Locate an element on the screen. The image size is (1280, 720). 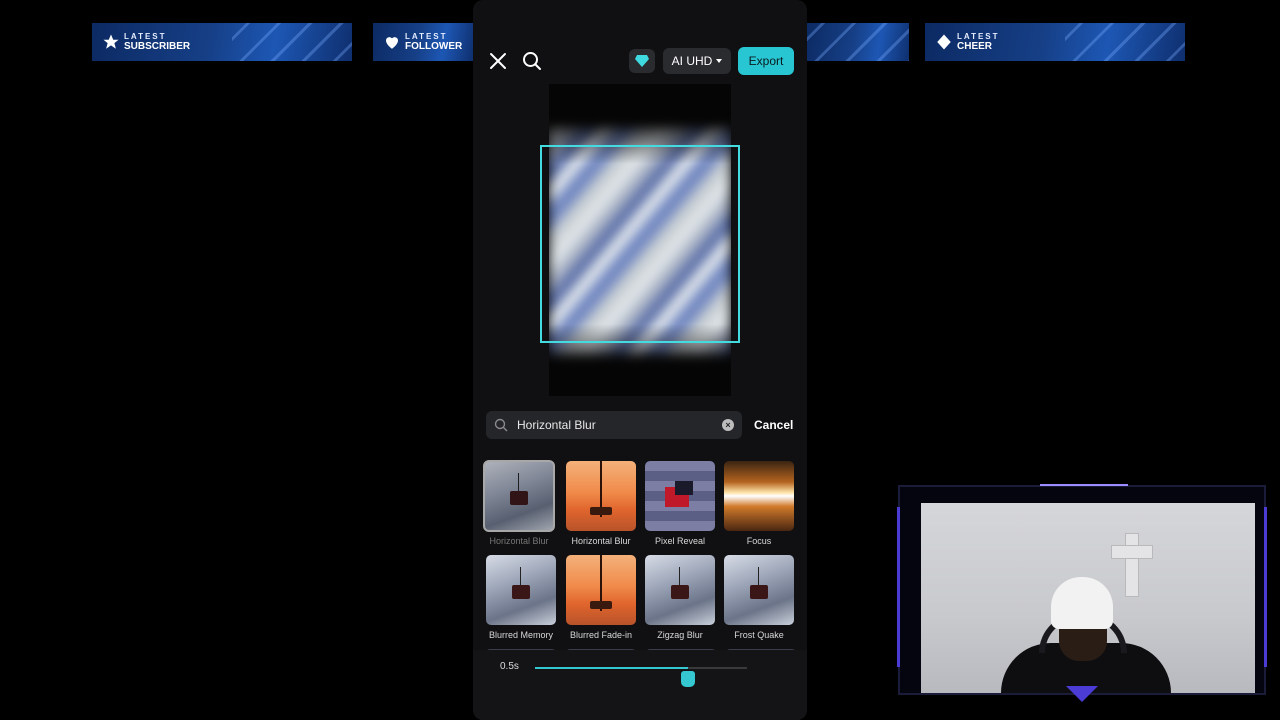
latest-subscriber-banner: LATEST SUBSCRIBER is located at coordinates (222, 42).